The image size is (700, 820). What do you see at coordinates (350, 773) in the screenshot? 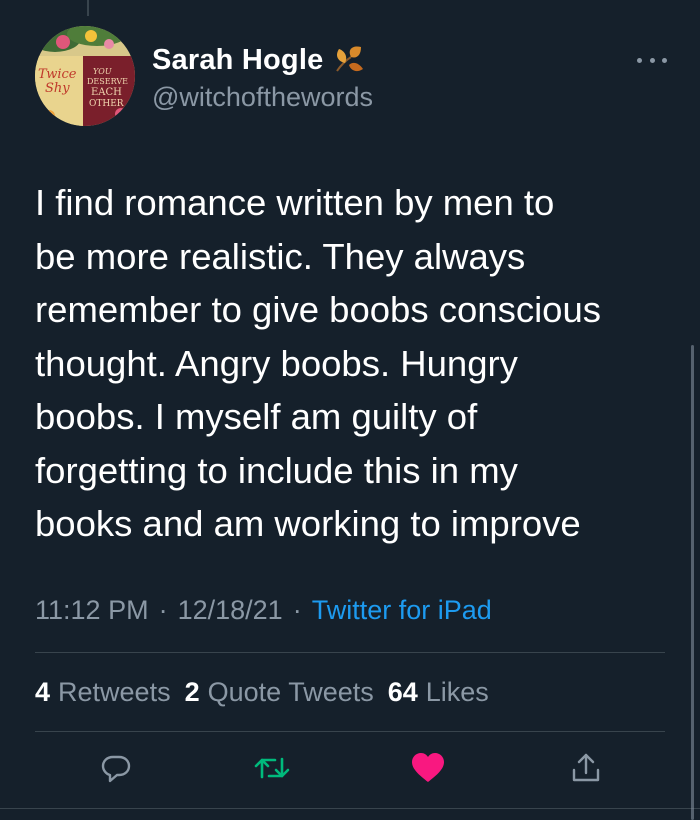
I see `tweet-actions` at bounding box center [350, 773].